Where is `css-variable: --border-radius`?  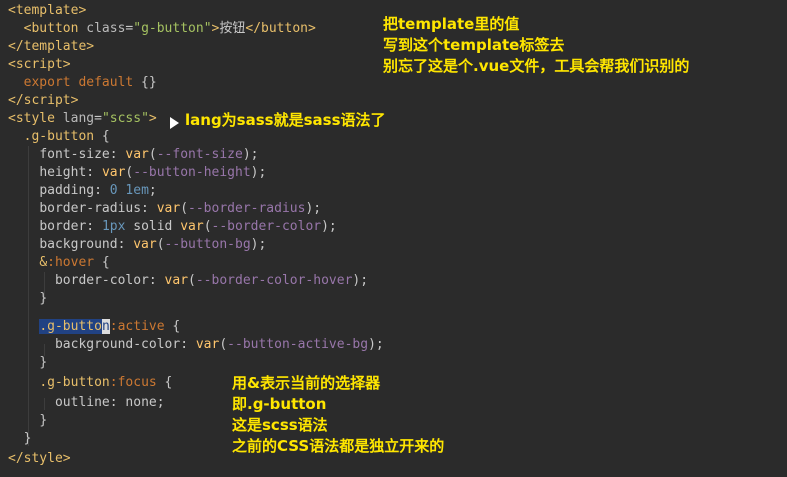 css-variable: --border-radius is located at coordinates (247, 208).